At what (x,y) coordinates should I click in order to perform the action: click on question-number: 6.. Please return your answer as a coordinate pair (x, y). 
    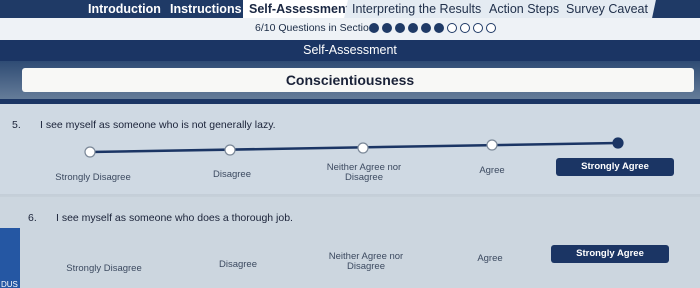
    Looking at the image, I should click on (32, 218).